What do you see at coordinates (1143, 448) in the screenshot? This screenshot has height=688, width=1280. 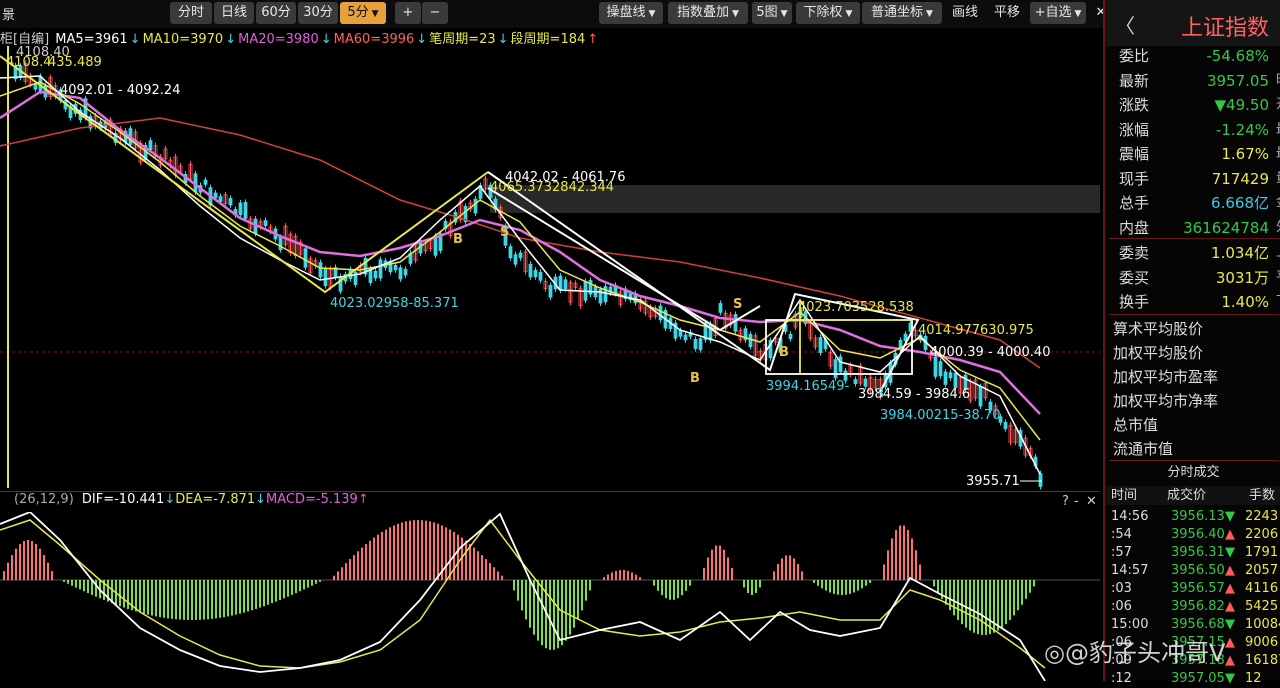 I see `stat-link: 流通市值` at bounding box center [1143, 448].